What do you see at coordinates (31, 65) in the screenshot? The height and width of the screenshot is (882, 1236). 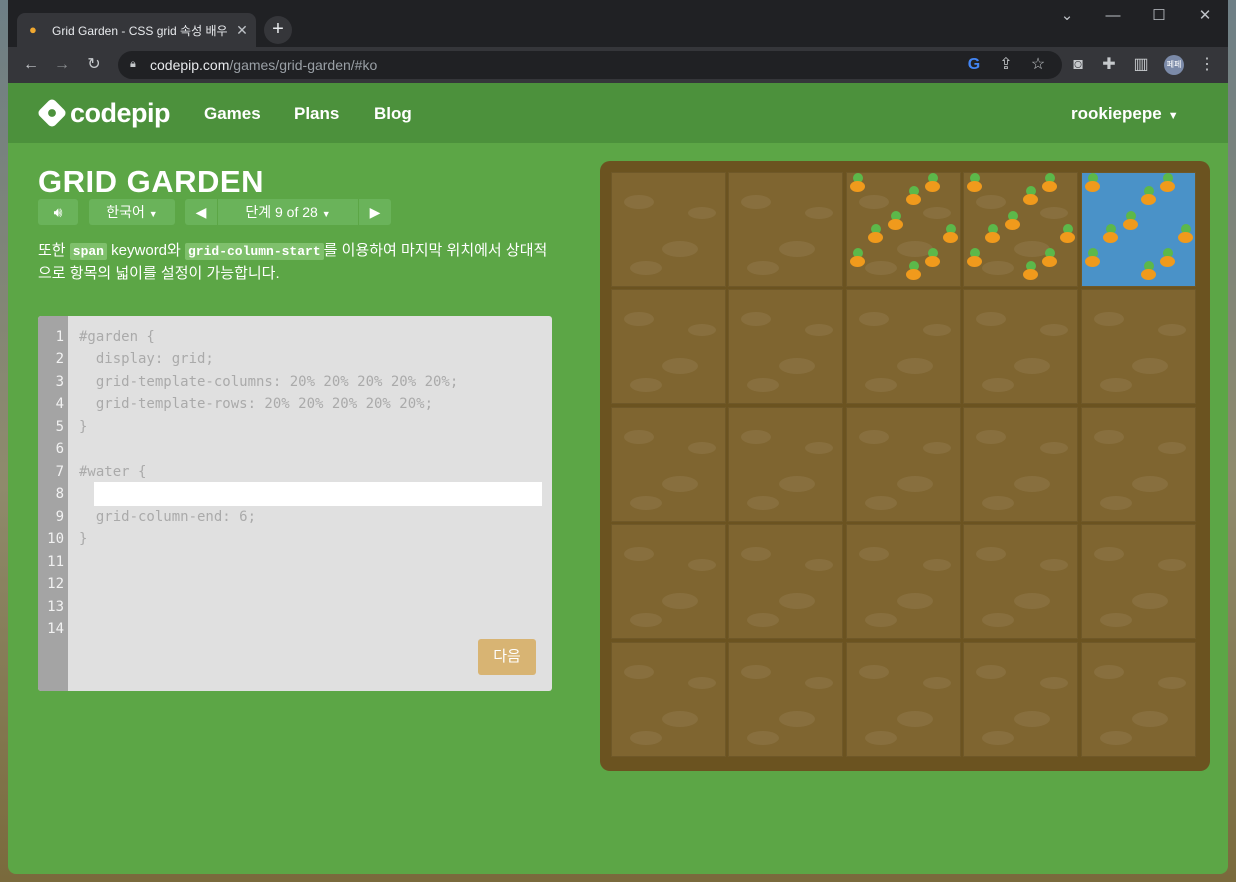 I see `back-icon: ←` at bounding box center [31, 65].